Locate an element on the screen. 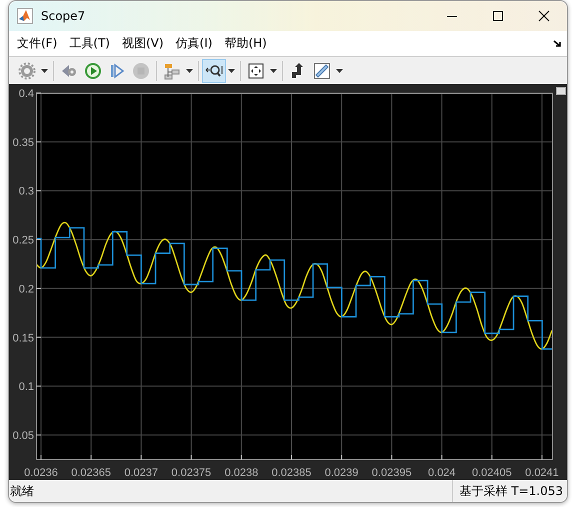 The width and height of the screenshot is (574, 507). menu-item: 仿真(I) is located at coordinates (194, 43).